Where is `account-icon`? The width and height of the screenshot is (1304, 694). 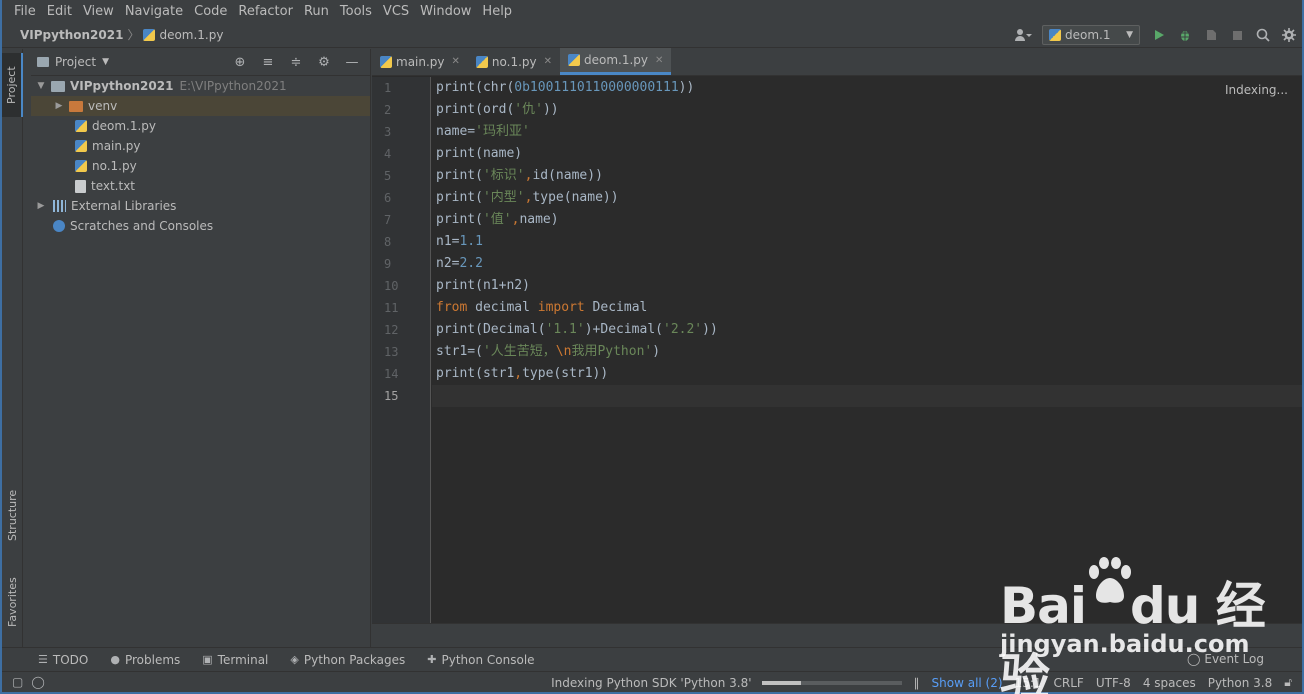 account-icon is located at coordinates (1023, 35).